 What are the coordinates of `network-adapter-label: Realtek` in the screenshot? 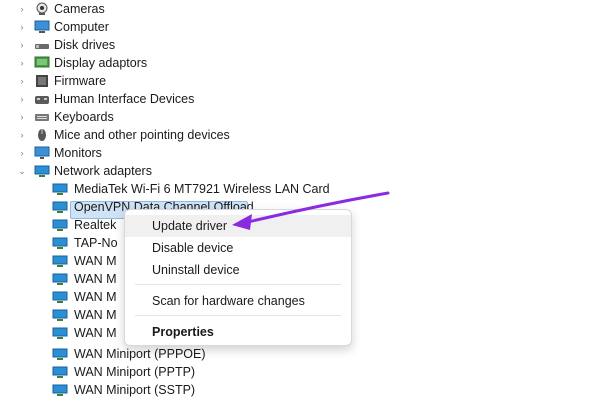 It's located at (95, 225).